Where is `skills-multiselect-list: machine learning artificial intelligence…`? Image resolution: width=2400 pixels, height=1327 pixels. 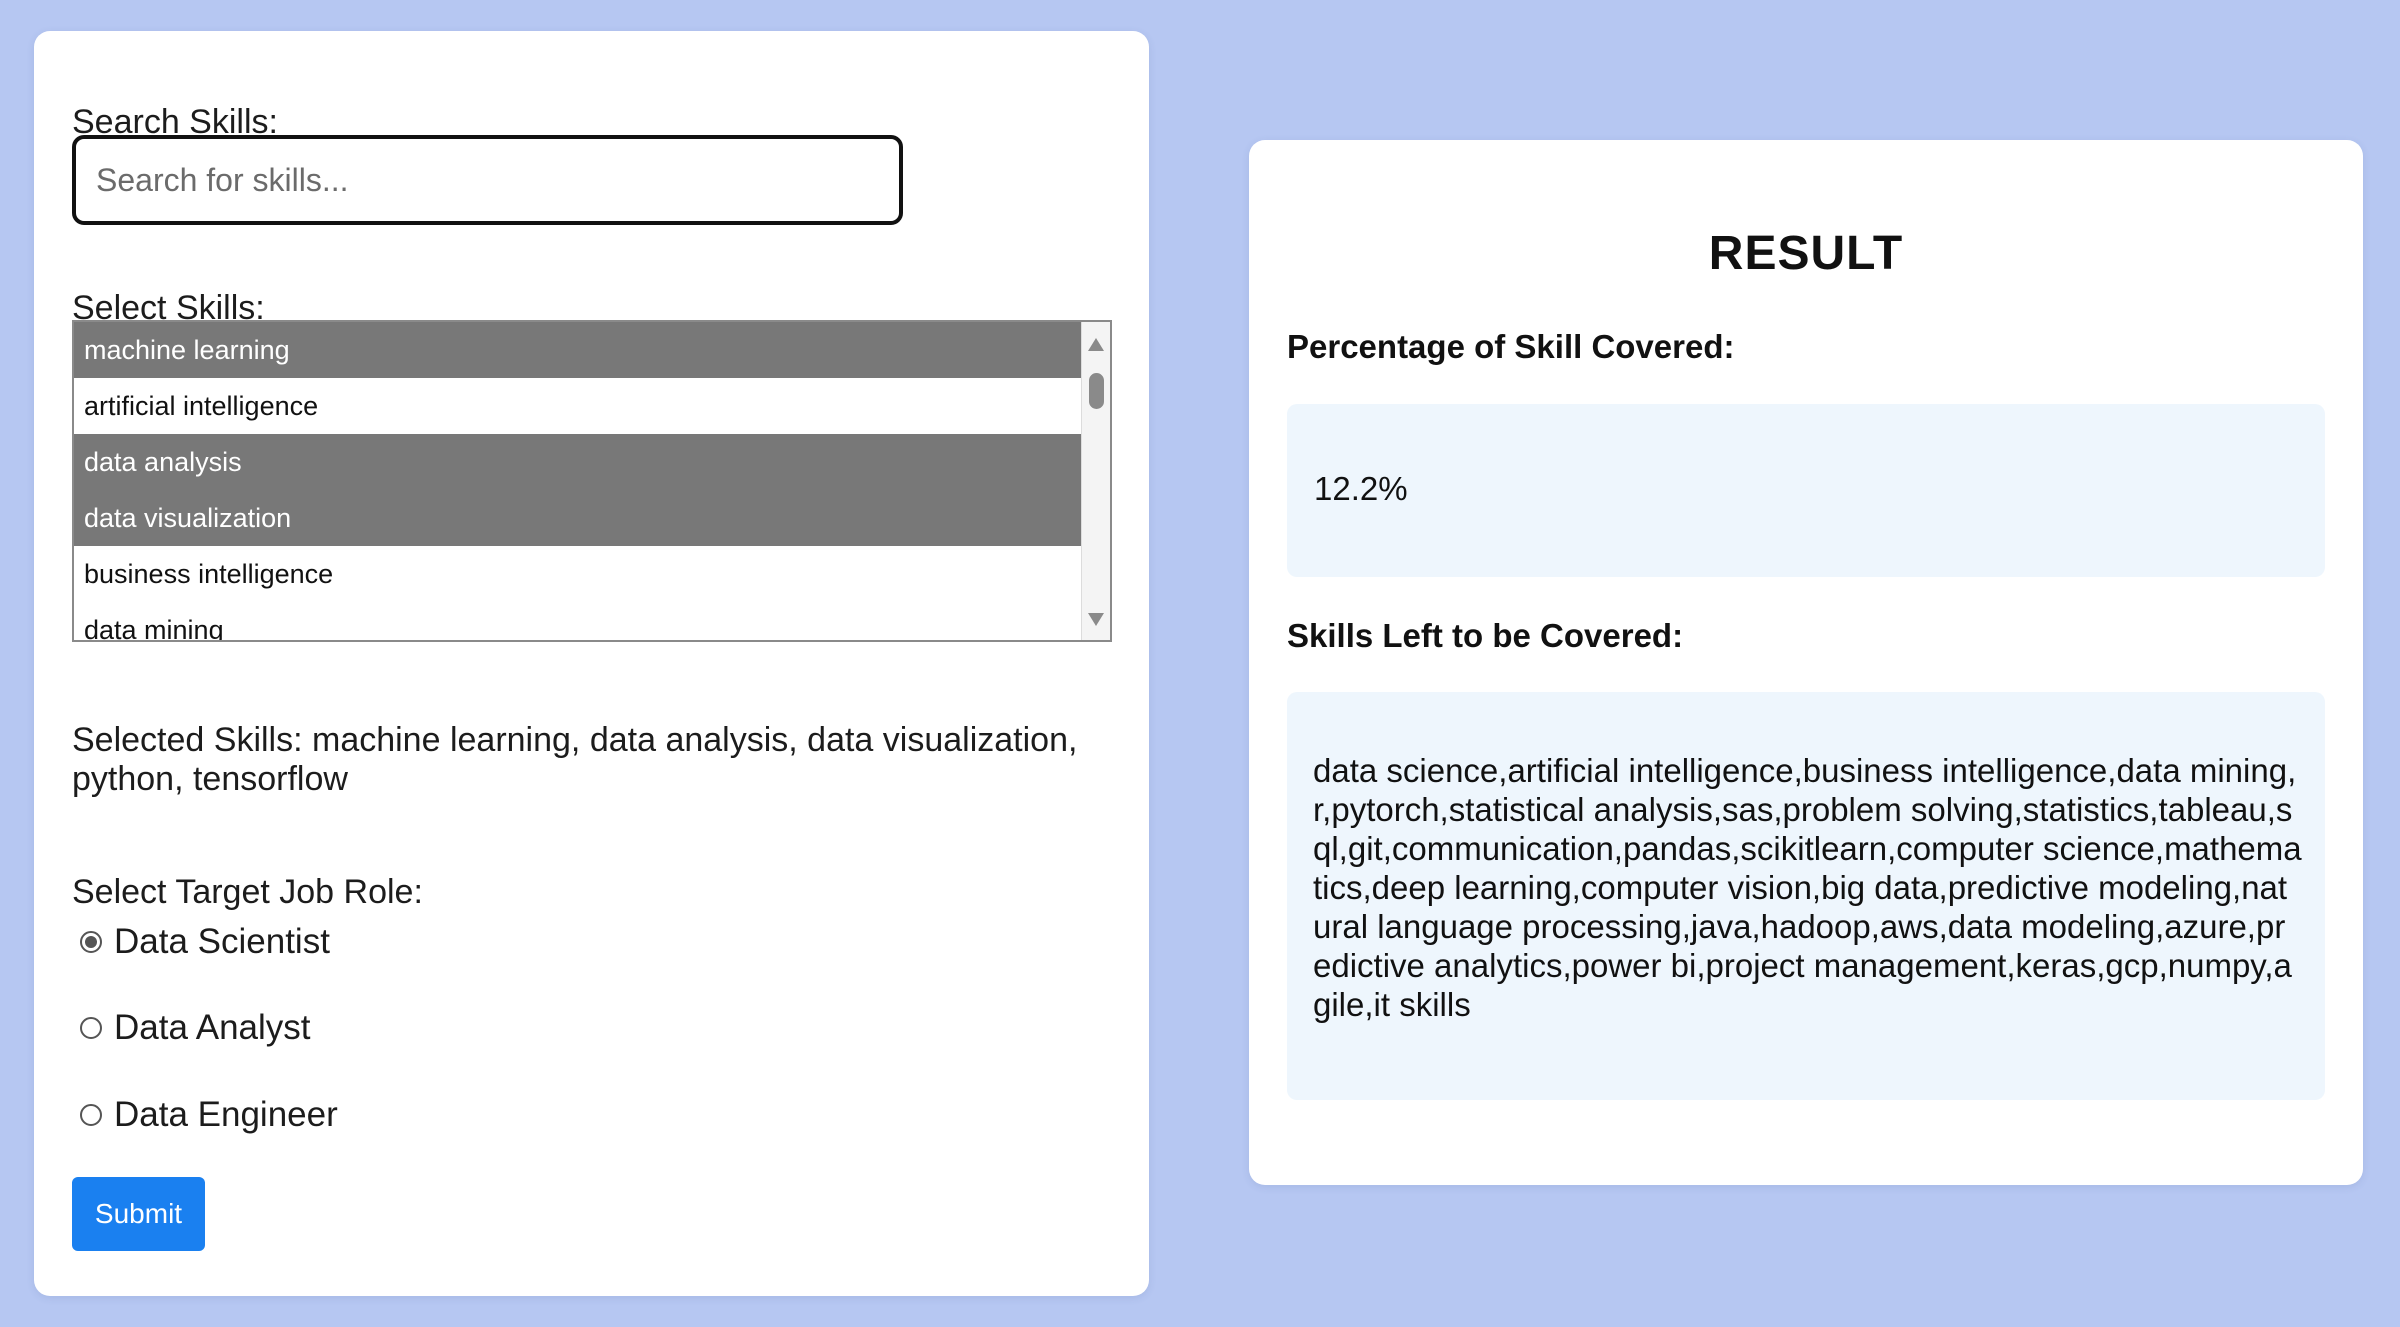 skills-multiselect-list: machine learning artificial intelligence… is located at coordinates (592, 481).